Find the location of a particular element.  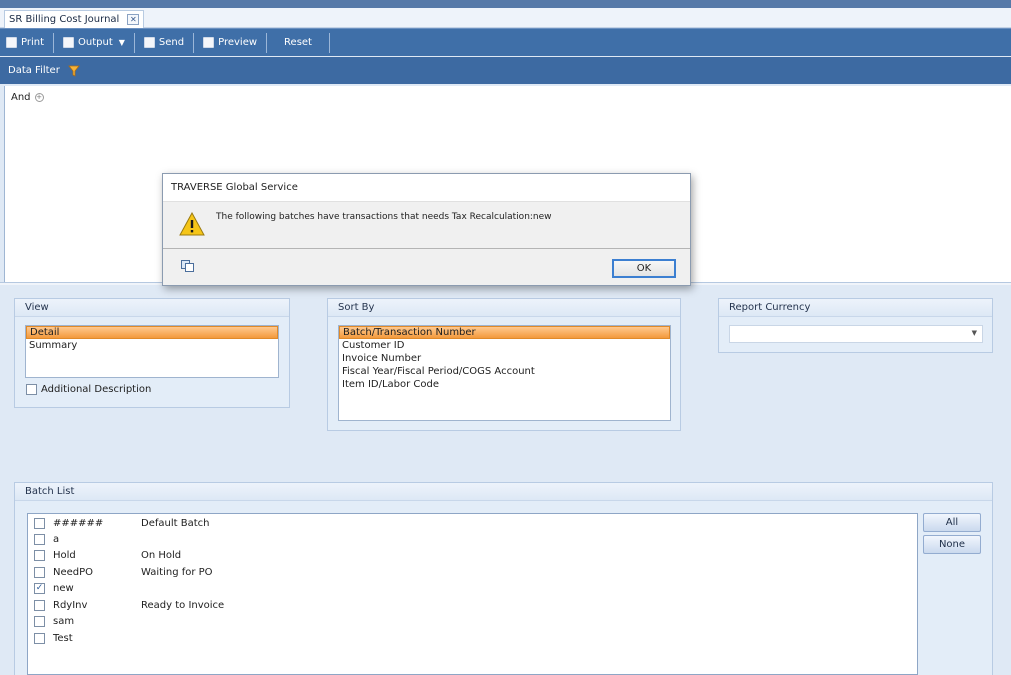

sort-item: Fiscal Year/Fiscal Period/COGS Account is located at coordinates (504, 371).